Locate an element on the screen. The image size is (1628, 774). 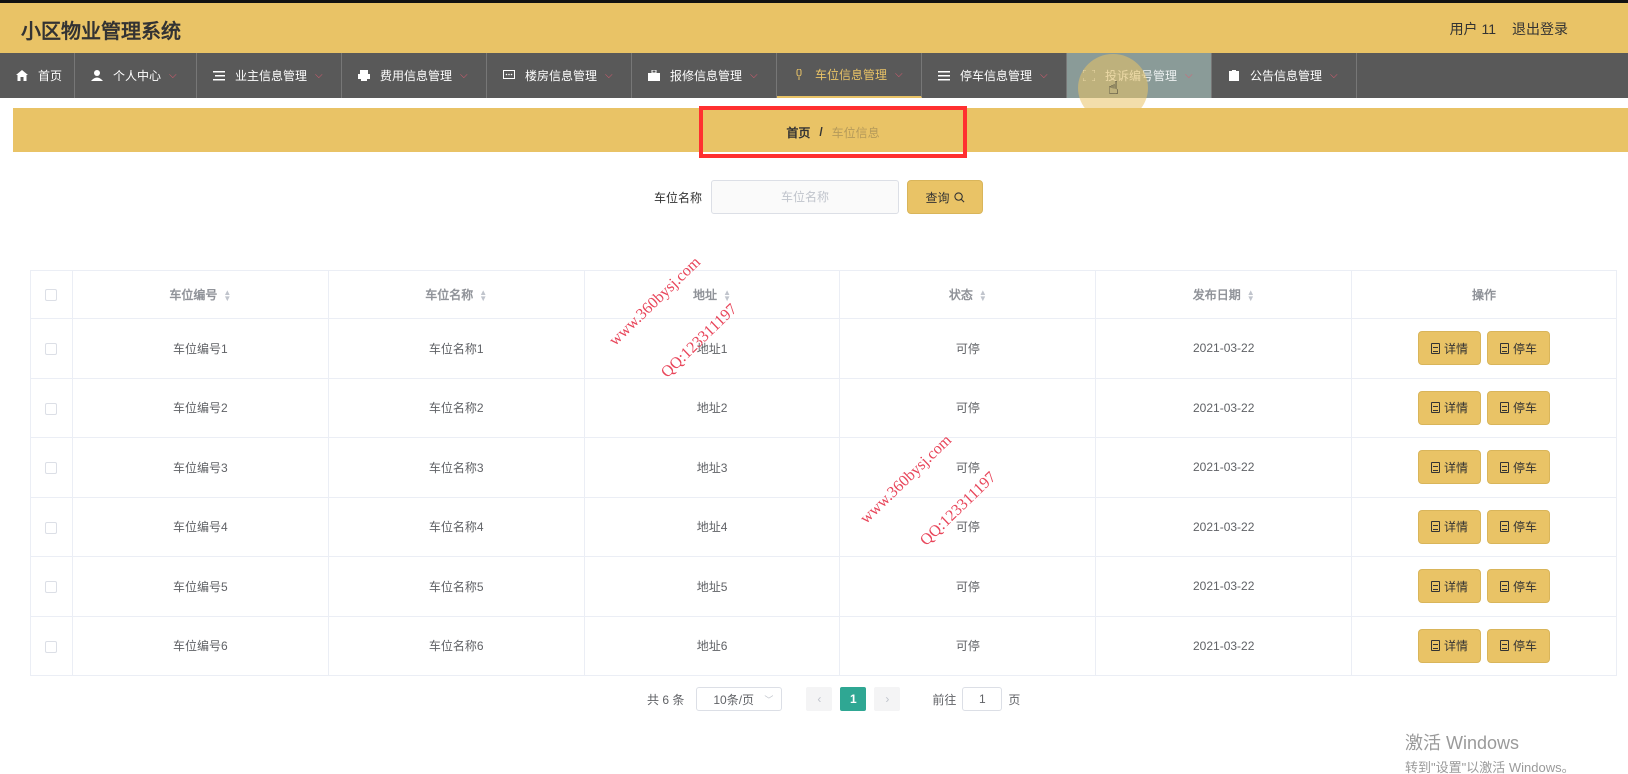
nav-item-label: 业主信息管理 is located at coordinates (271, 76).